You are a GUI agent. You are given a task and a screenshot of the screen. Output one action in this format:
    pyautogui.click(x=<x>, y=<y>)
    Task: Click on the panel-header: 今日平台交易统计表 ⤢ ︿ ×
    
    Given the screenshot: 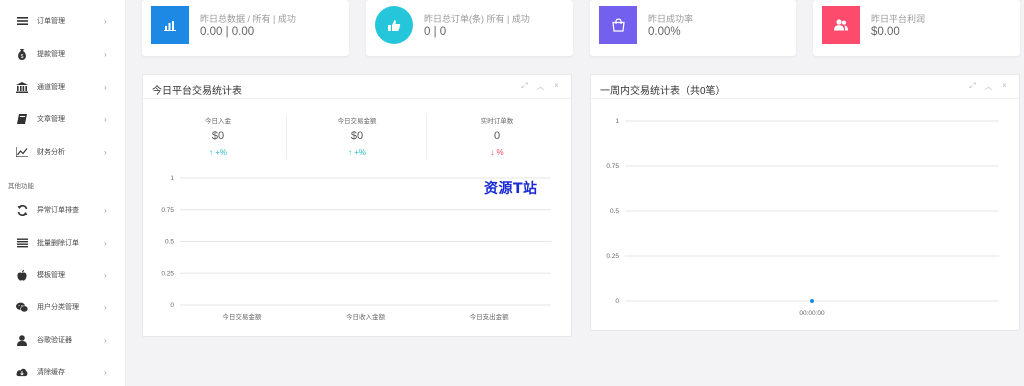 What is the action you would take?
    pyautogui.click(x=357, y=87)
    